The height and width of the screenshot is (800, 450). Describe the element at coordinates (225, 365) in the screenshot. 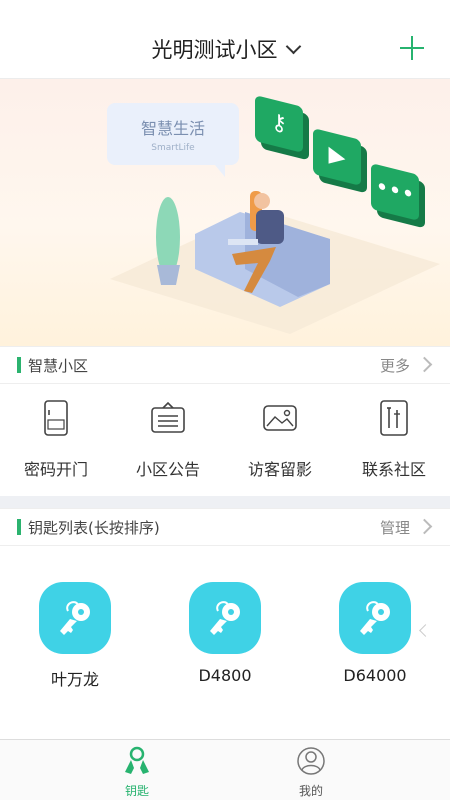

I see `smart-community-header: 智慧小区 更多` at that location.